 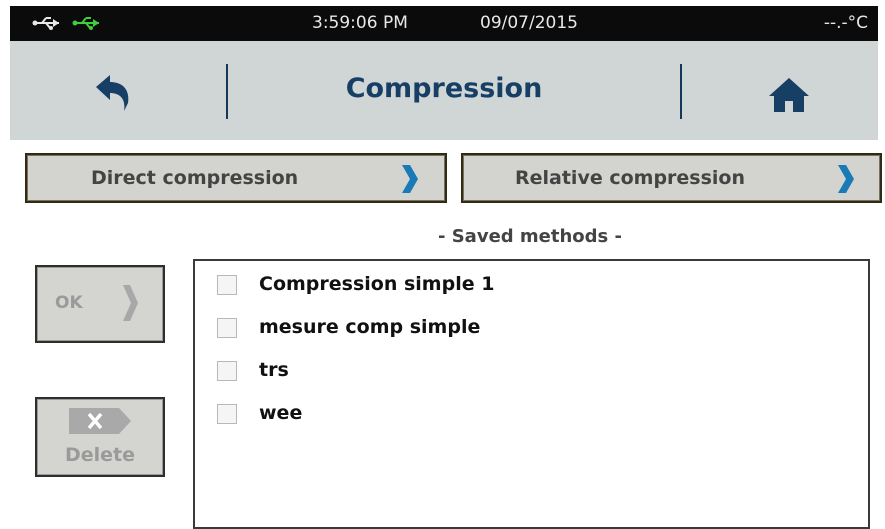 What do you see at coordinates (100, 421) in the screenshot?
I see `delete-x-icon` at bounding box center [100, 421].